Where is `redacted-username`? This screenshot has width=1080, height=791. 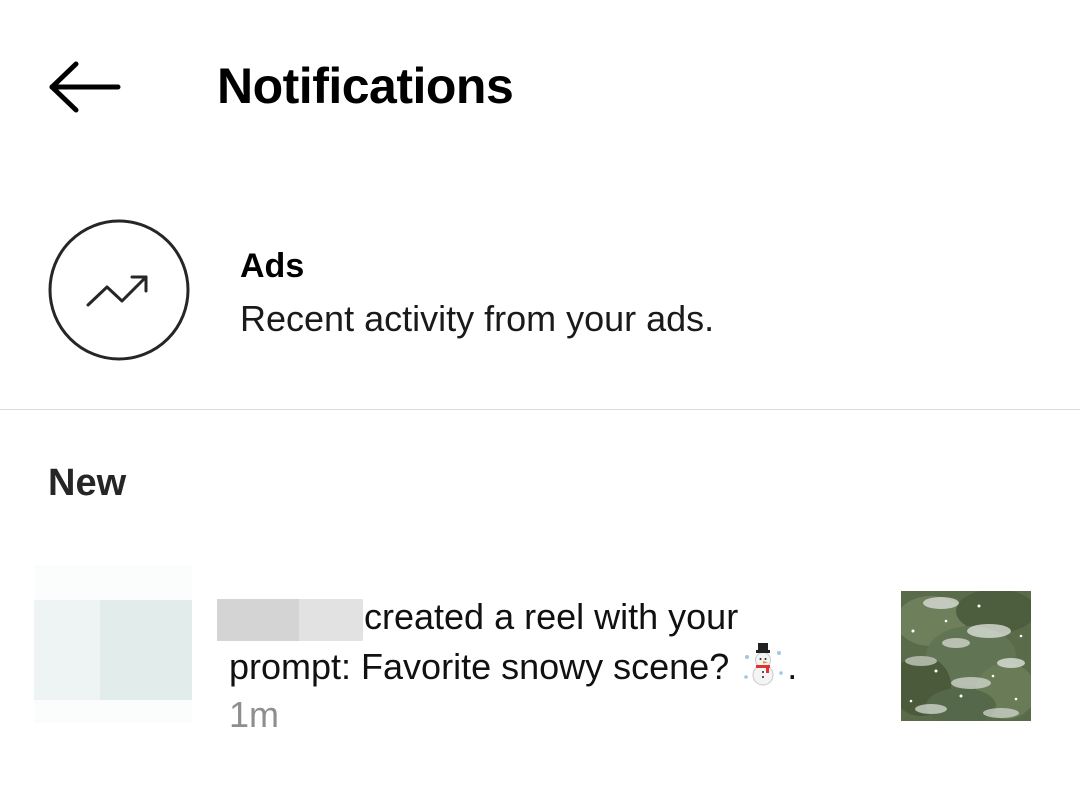 redacted-username is located at coordinates (290, 620).